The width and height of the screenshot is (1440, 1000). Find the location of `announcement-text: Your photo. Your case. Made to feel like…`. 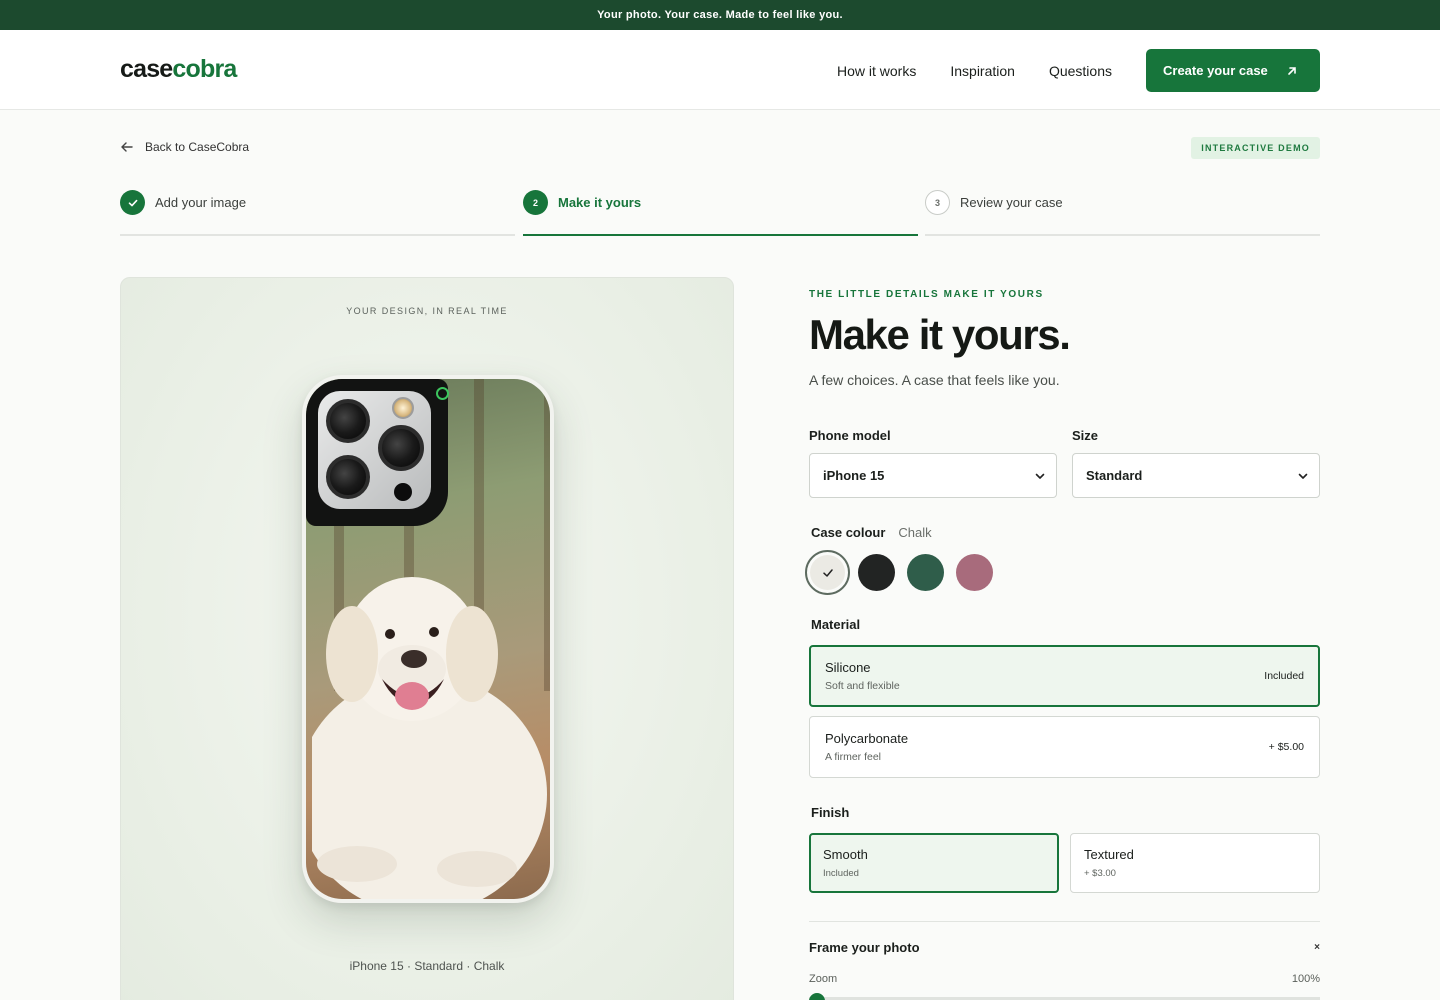

announcement-text: Your photo. Your case. Made to feel like… is located at coordinates (720, 15).